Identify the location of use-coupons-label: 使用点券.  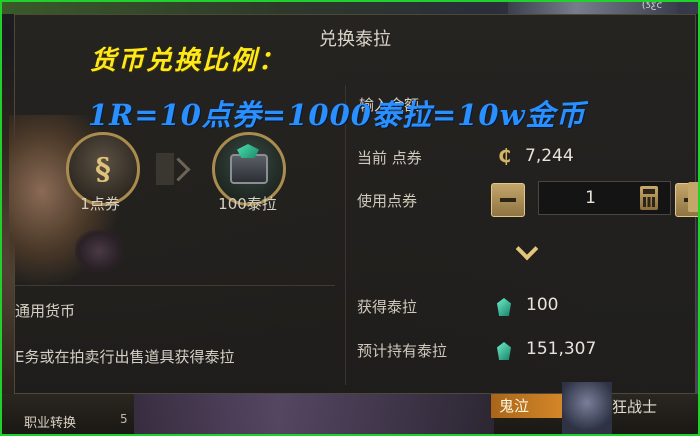
(387, 201).